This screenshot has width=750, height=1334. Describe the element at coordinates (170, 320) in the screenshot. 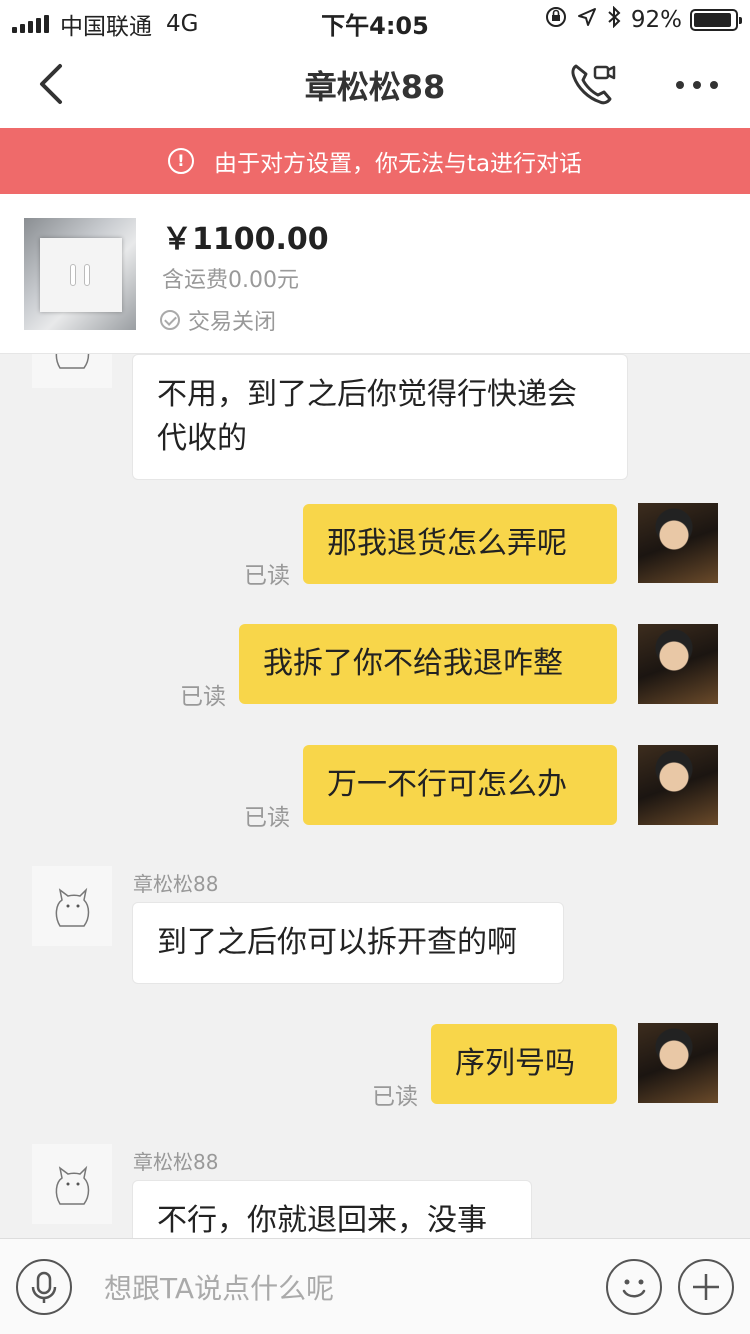

I see `check-circle-icon` at that location.